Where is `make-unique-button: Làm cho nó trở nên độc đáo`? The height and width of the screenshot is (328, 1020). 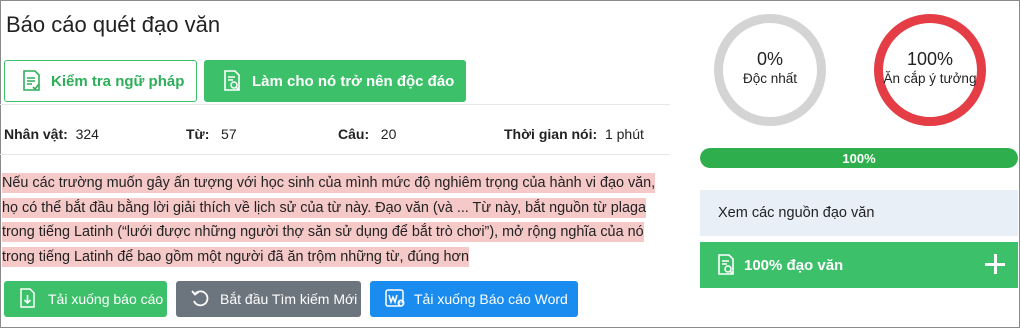
make-unique-button: Làm cho nó trở nên độc đáo is located at coordinates (335, 81).